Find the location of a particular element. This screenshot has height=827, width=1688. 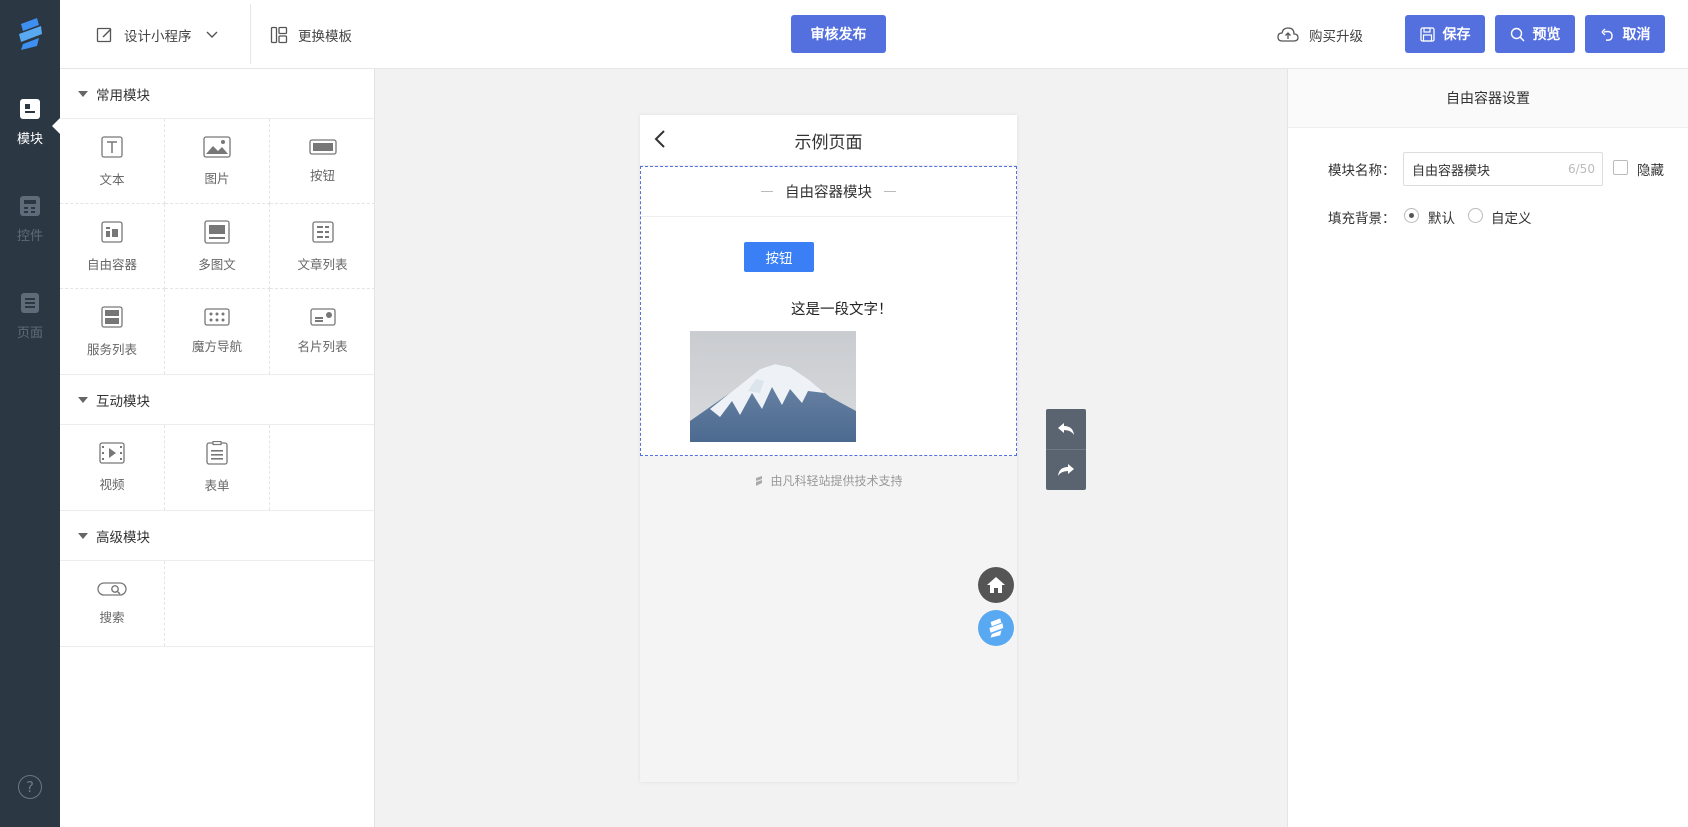

hide-checkbox is located at coordinates (1620, 167).